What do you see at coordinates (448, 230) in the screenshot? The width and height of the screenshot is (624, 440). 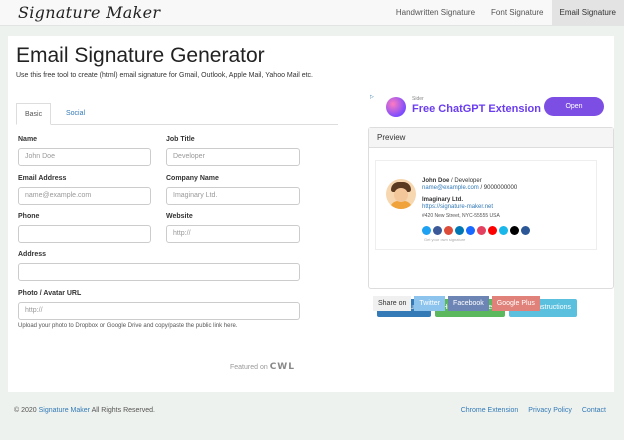 I see `google-plus-icon` at bounding box center [448, 230].